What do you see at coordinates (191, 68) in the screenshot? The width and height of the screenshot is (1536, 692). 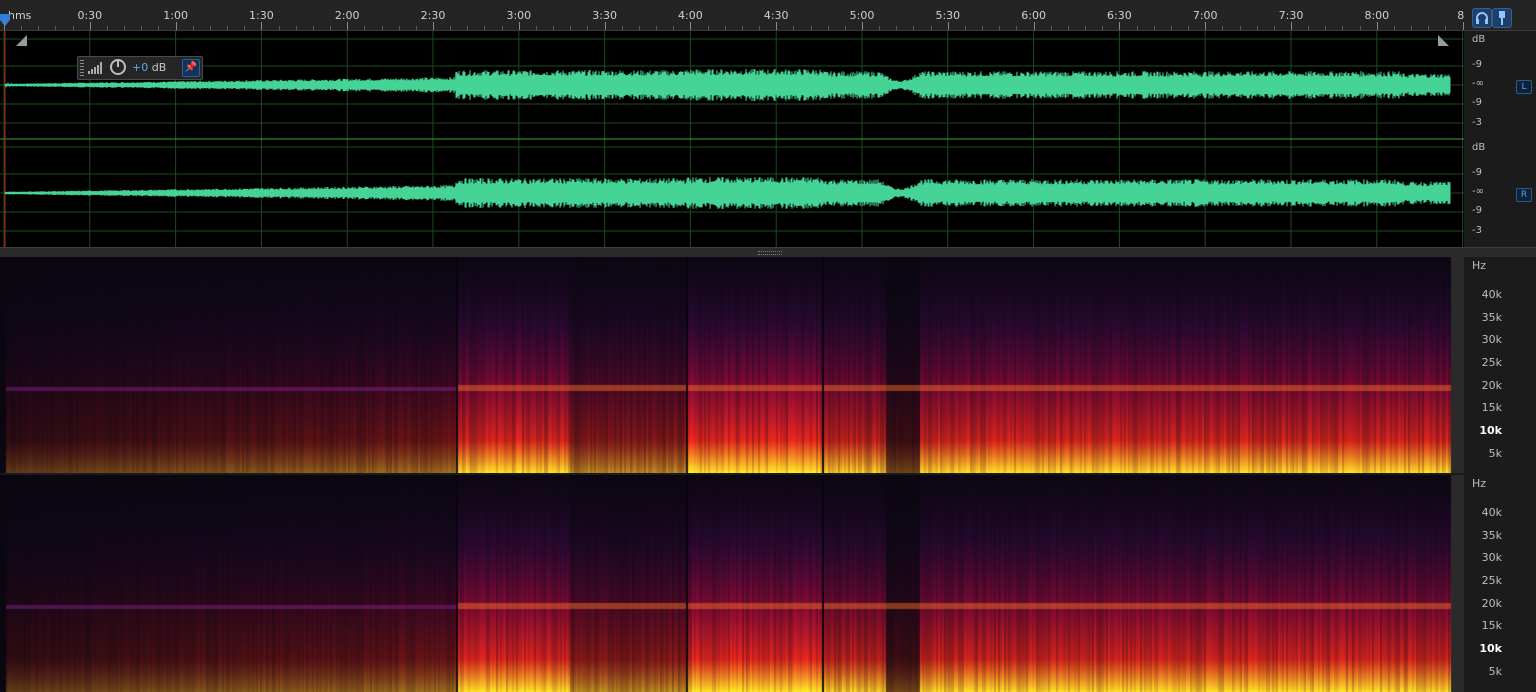 I see `pin-icon: 📌` at bounding box center [191, 68].